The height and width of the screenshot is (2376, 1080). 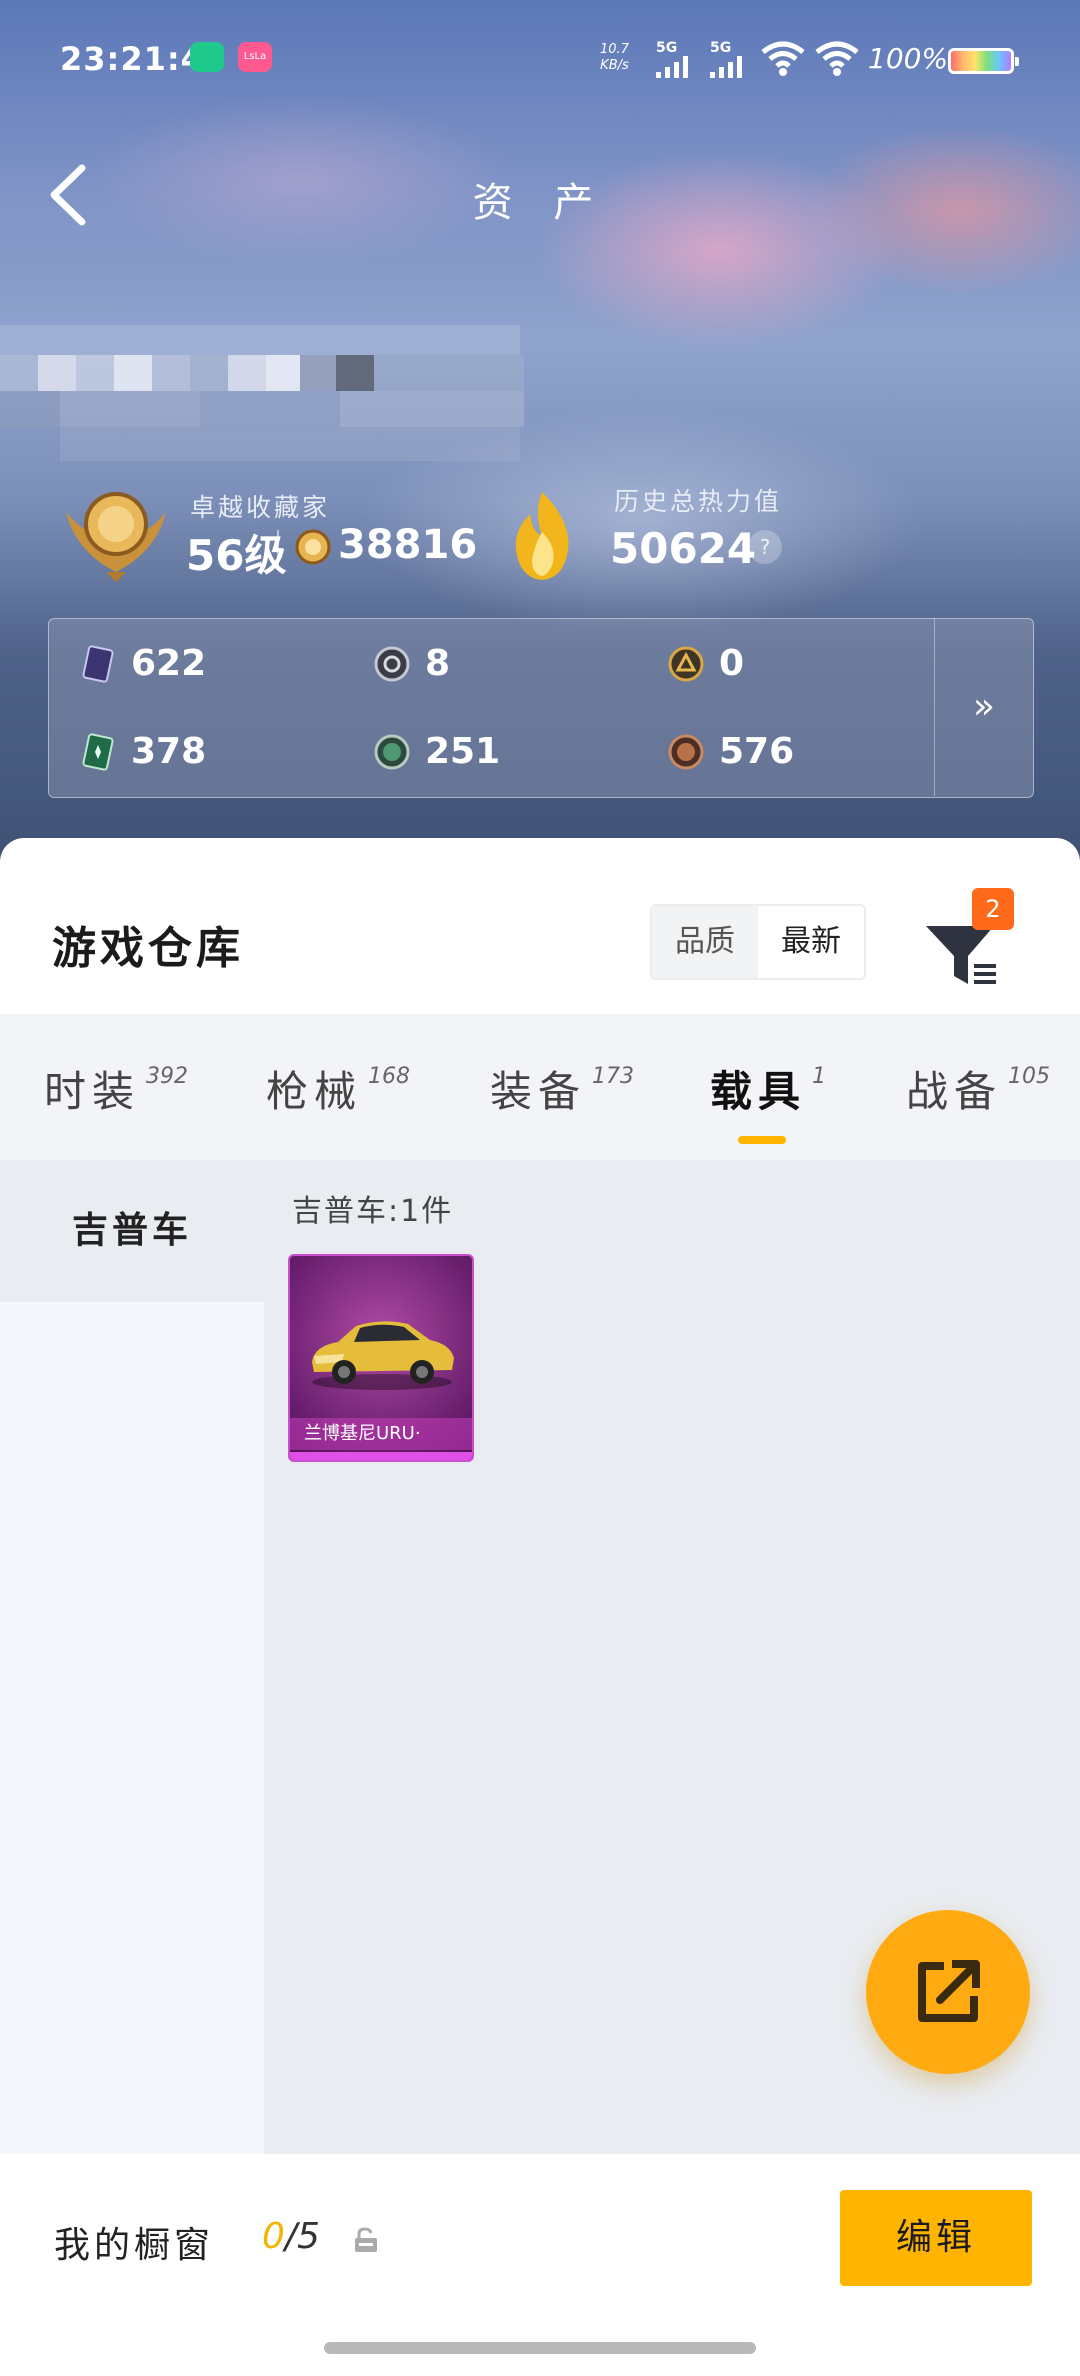 What do you see at coordinates (757, 751) in the screenshot?
I see `stat-value: 576` at bounding box center [757, 751].